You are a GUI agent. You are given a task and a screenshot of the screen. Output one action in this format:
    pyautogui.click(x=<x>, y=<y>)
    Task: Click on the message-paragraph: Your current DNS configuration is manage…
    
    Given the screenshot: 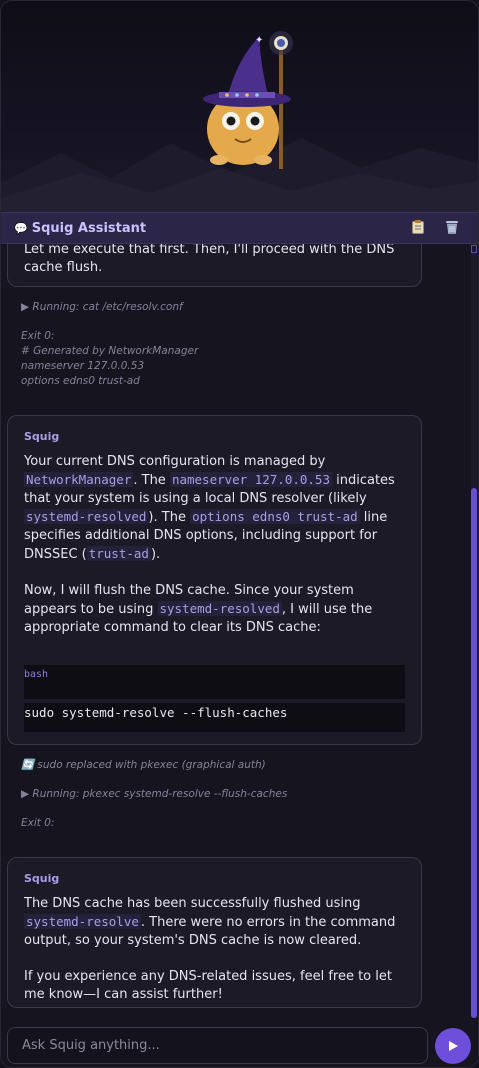 What is the action you would take?
    pyautogui.click(x=209, y=508)
    